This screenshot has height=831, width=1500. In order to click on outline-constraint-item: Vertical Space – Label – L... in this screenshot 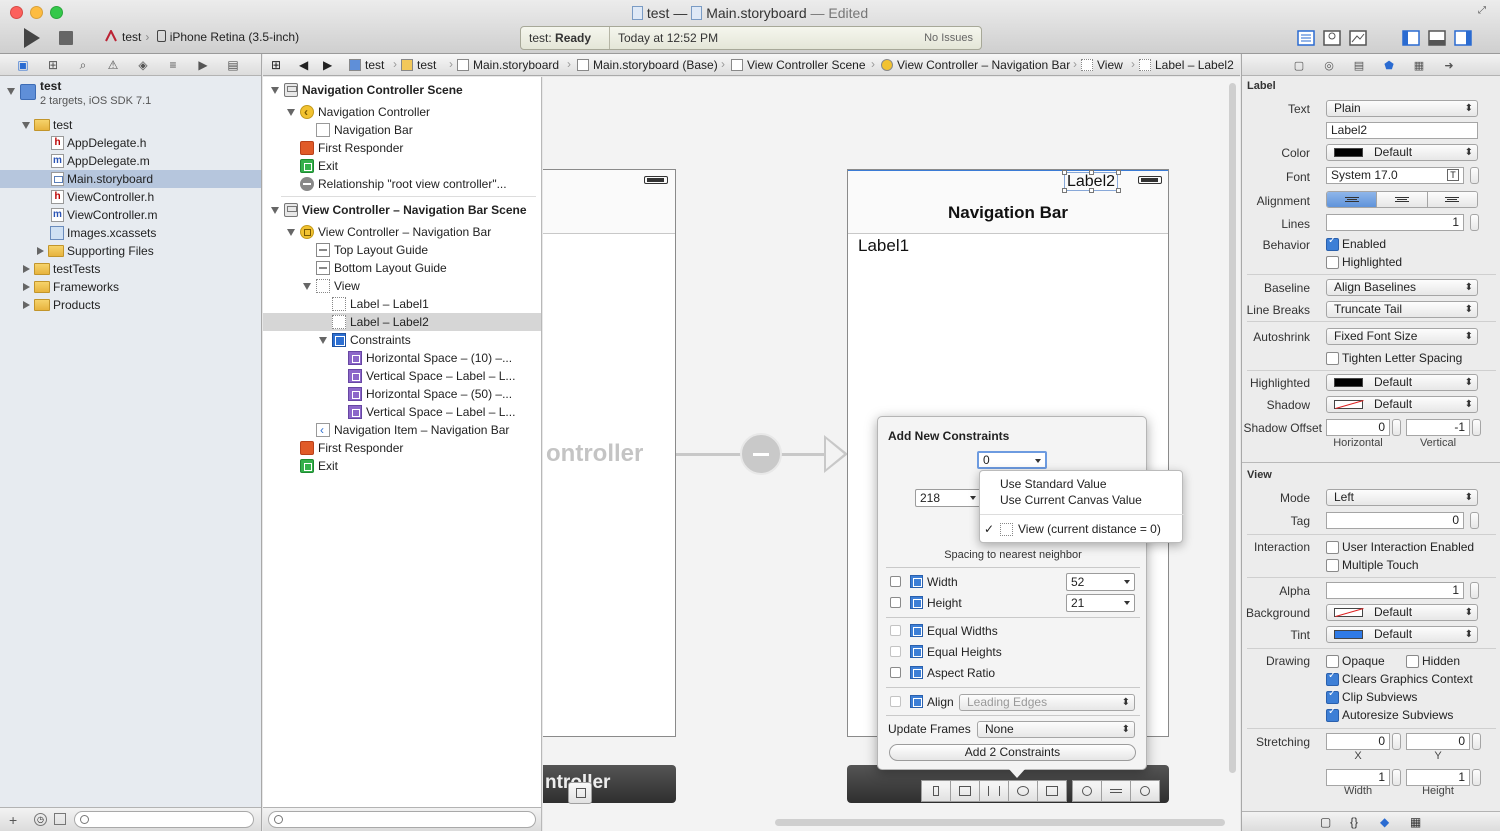, I will do `click(402, 412)`.